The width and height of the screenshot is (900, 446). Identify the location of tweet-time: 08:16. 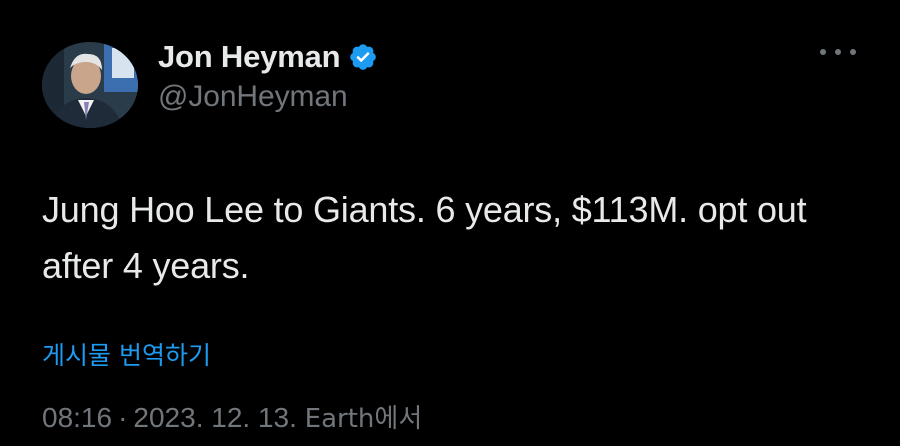
(77, 417).